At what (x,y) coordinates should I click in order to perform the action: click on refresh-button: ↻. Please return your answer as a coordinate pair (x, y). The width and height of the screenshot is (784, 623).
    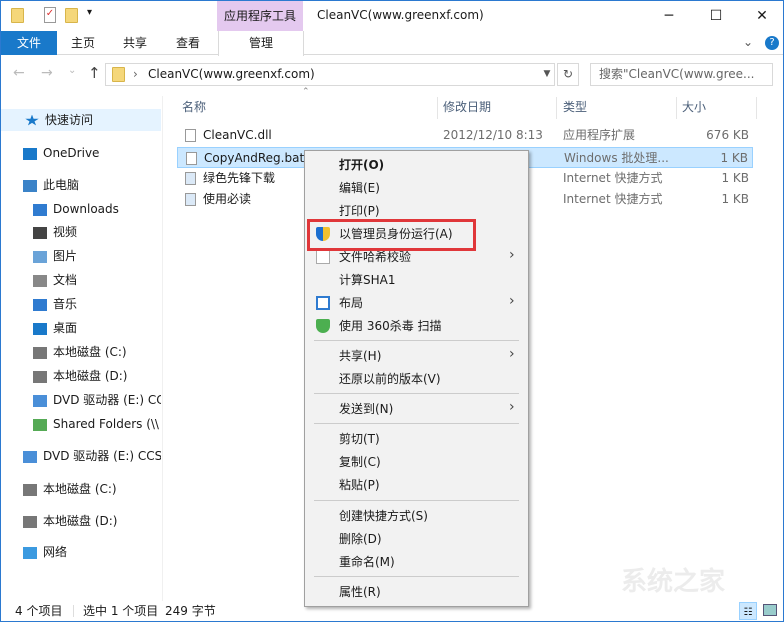
    Looking at the image, I should click on (568, 74).